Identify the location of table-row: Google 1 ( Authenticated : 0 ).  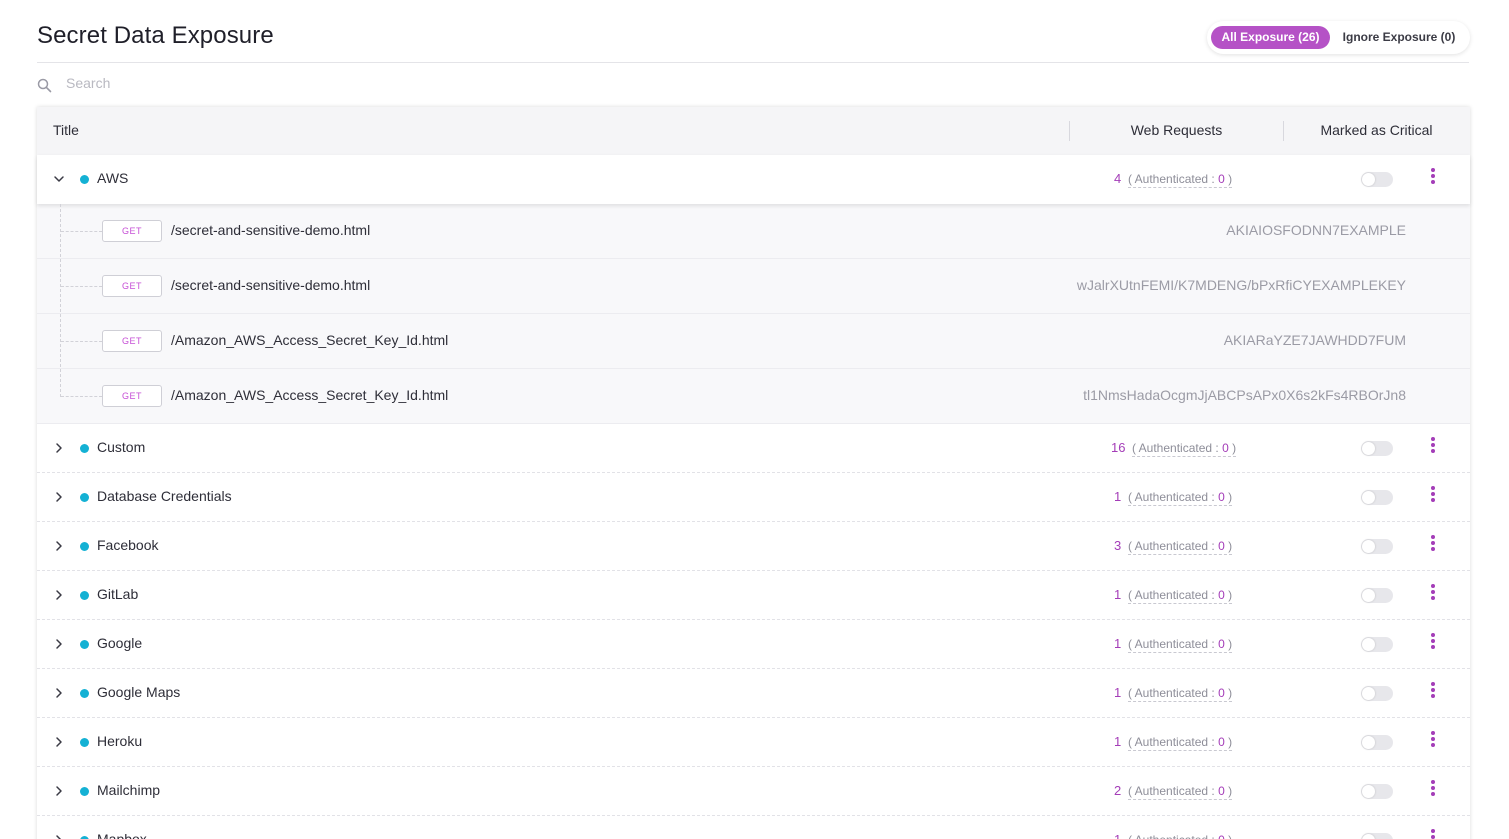
(753, 644).